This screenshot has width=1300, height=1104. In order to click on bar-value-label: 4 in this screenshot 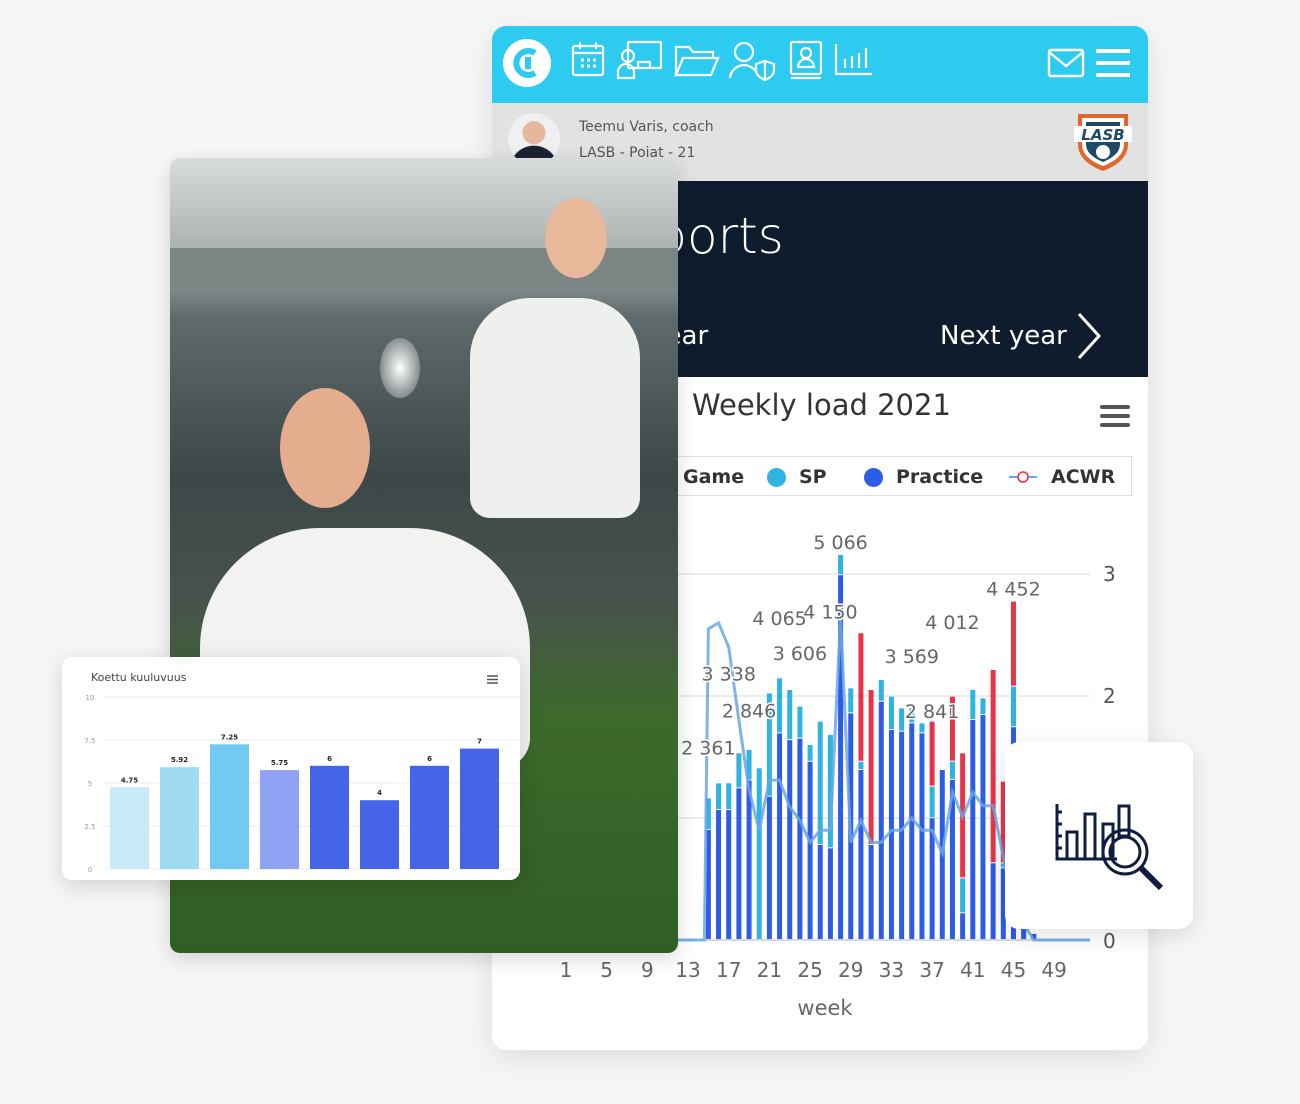, I will do `click(379, 793)`.